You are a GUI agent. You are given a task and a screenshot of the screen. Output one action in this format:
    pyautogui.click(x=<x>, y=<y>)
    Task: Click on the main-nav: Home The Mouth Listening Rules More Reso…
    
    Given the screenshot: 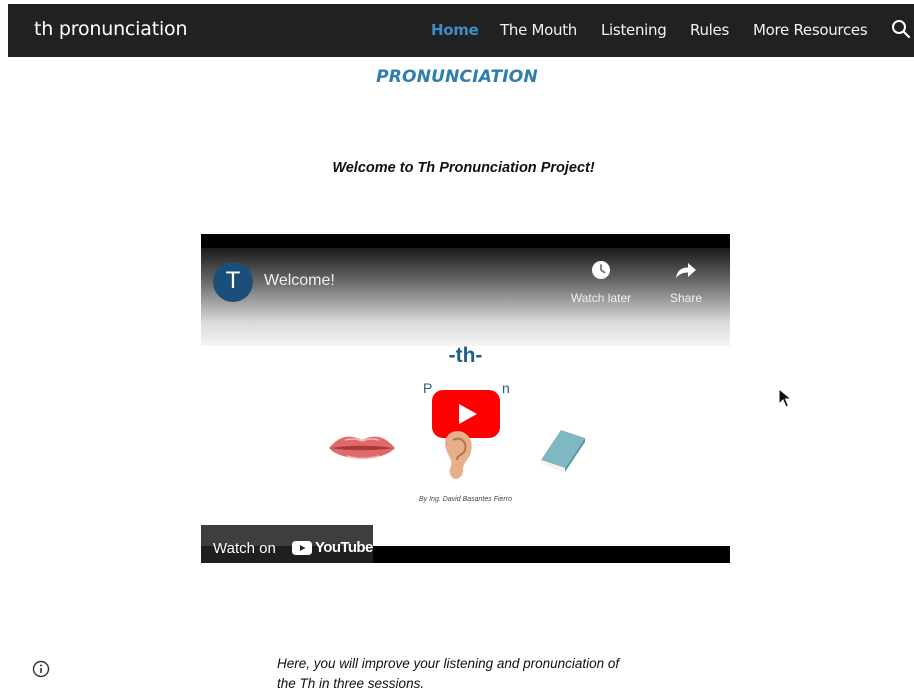 What is the action you would take?
    pyautogui.click(x=461, y=31)
    